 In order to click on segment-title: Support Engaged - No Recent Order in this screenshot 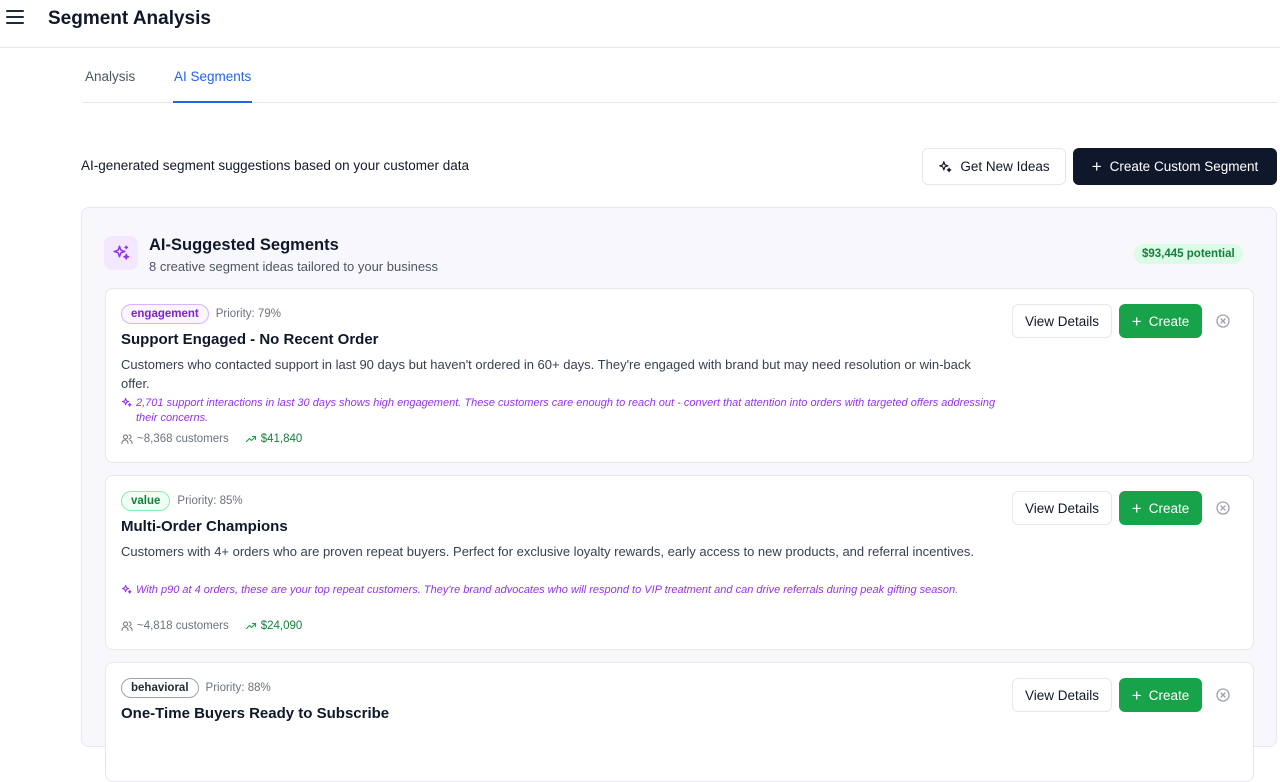, I will do `click(250, 339)`.